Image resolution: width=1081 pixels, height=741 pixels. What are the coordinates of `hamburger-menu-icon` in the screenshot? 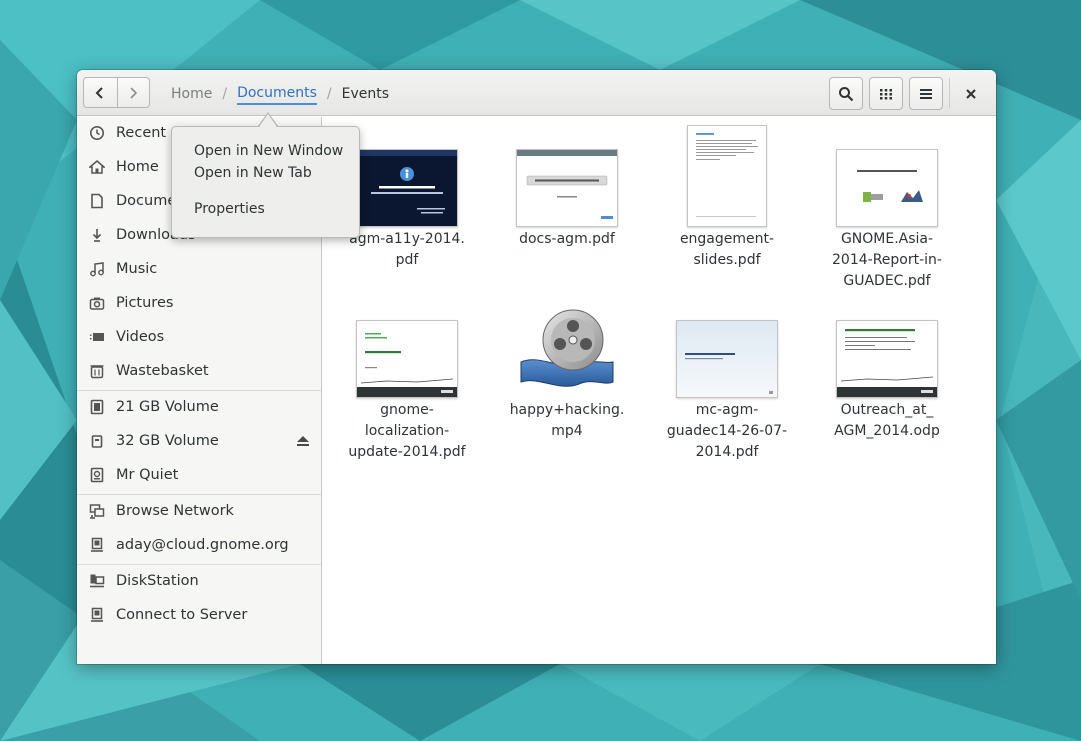 It's located at (926, 93).